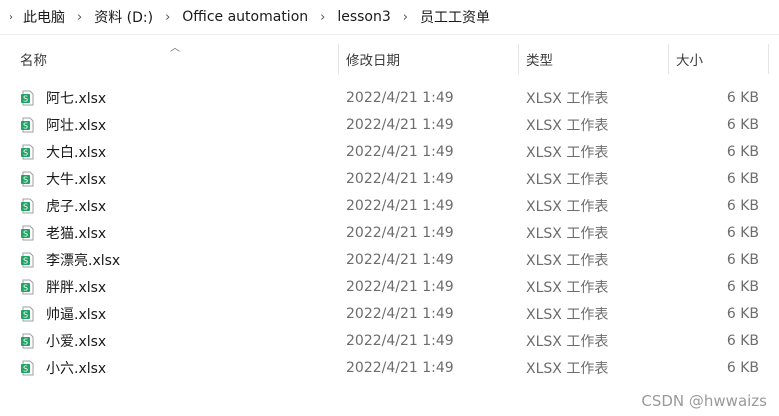 This screenshot has width=779, height=416. I want to click on file-row: S 大牛.xlsx 2022/4/21 1:49 XLSX 工作表 6 KB, so click(389, 178).